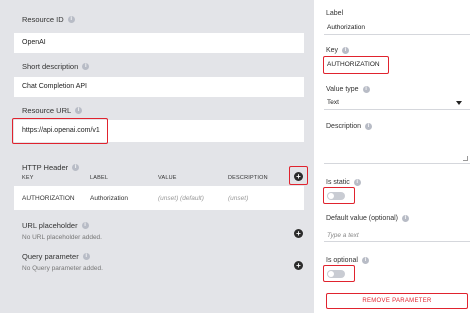  I want to click on value-type-label: Value type i, so click(348, 89).